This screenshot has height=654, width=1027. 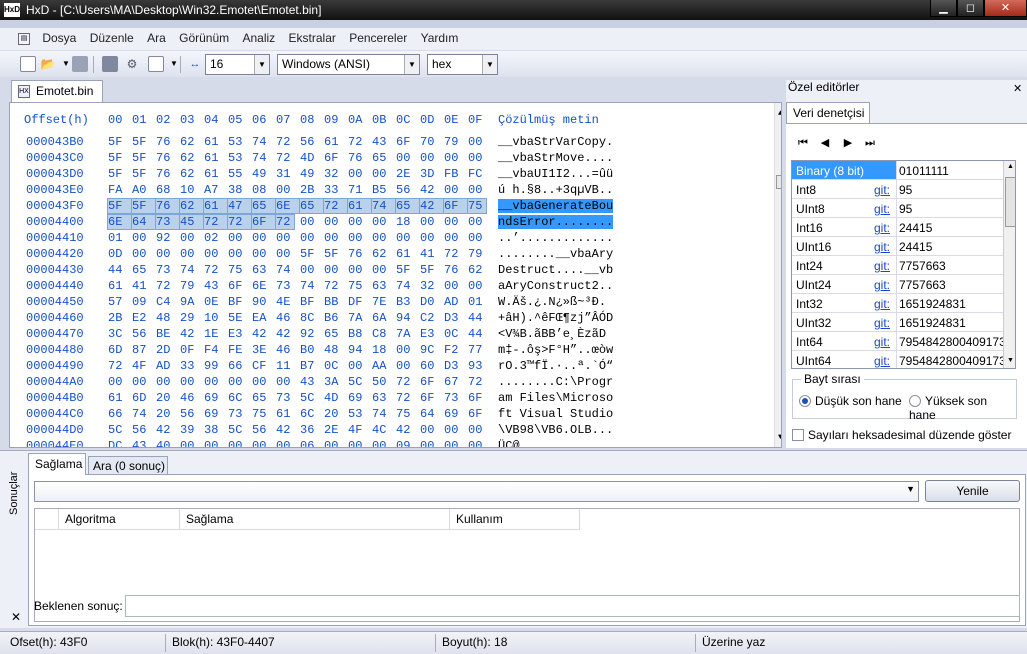 I want to click on hex-byte: 61, so click(x=286, y=414).